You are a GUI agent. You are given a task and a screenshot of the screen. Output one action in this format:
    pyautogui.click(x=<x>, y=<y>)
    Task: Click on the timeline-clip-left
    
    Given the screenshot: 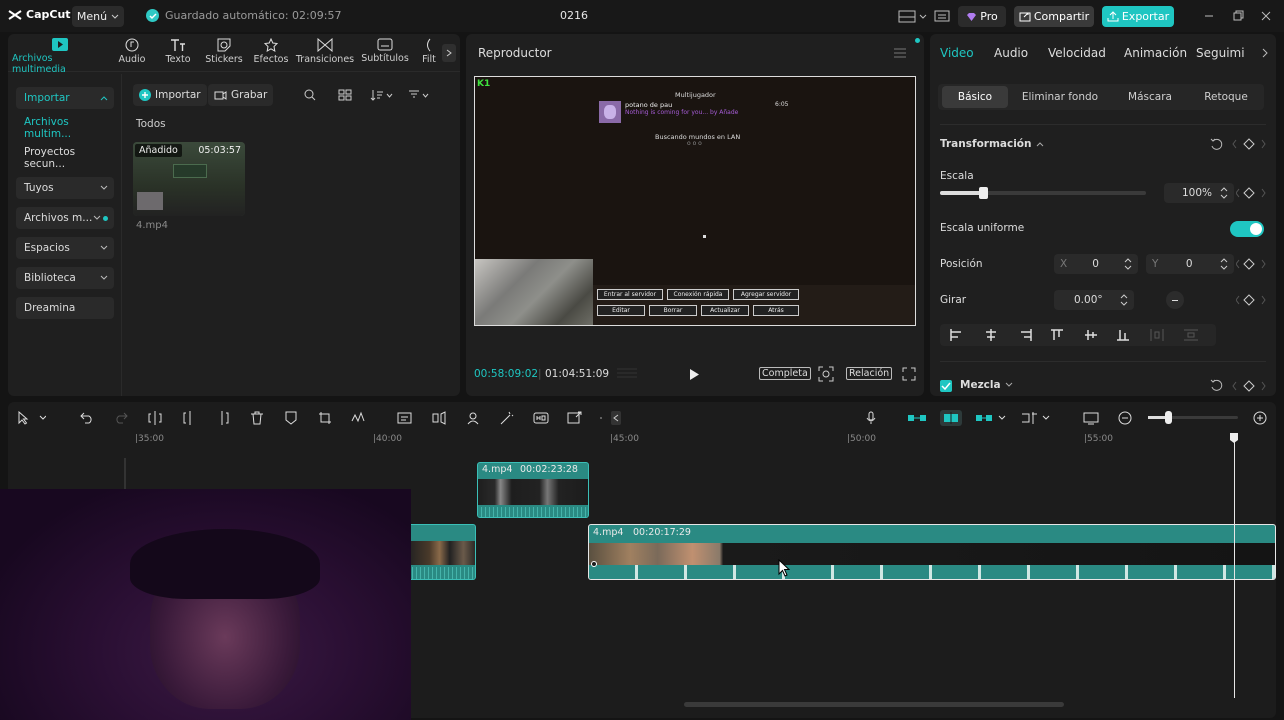 What is the action you would take?
    pyautogui.click(x=442, y=552)
    